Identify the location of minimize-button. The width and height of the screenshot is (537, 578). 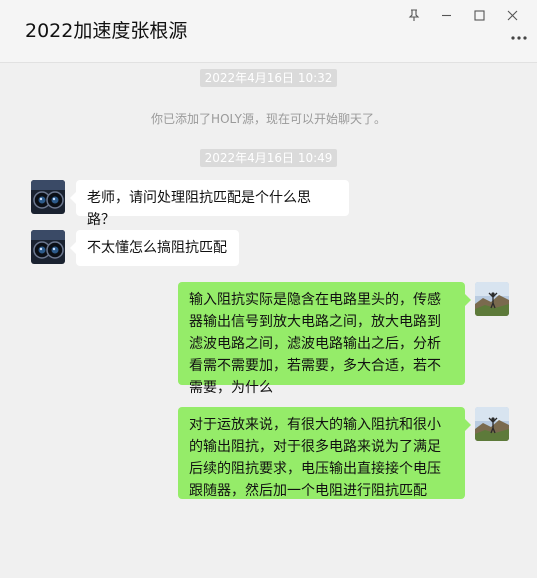
(446, 15).